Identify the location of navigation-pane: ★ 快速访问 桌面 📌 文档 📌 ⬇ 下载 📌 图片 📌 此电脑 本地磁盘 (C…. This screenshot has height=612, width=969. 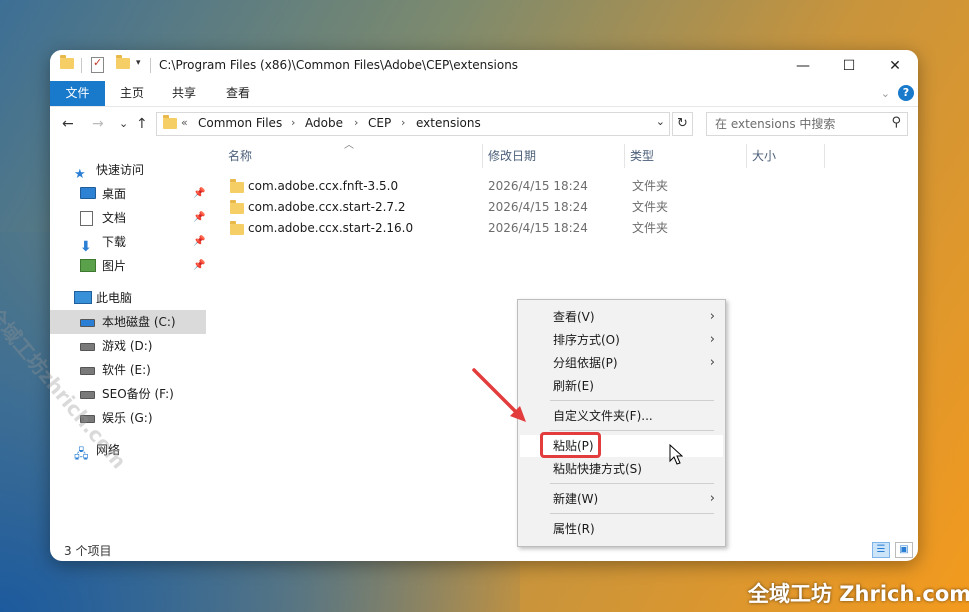
(129, 346).